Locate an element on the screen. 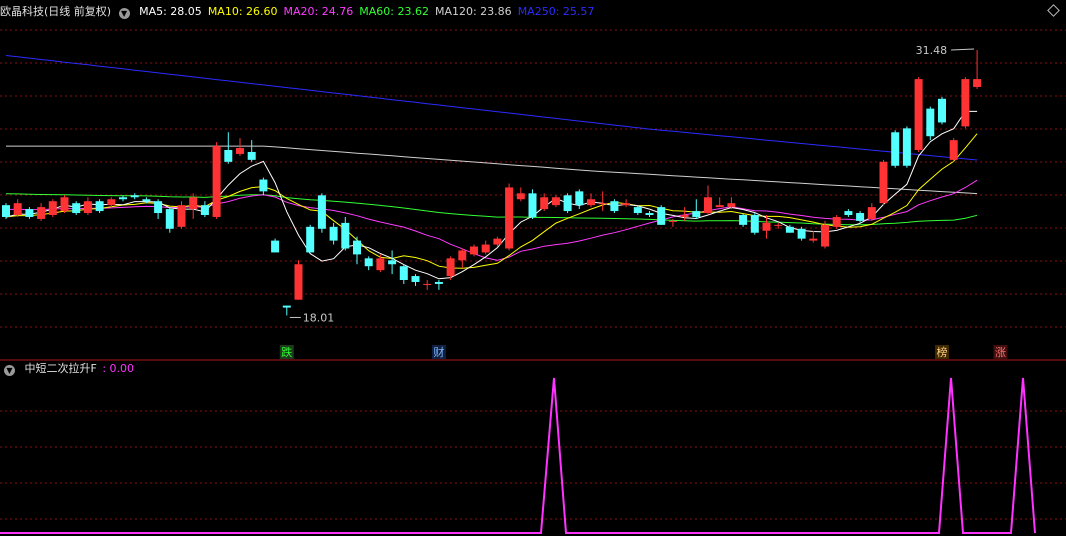 The image size is (1066, 536). high-price-label: 31.48 is located at coordinates (932, 50).